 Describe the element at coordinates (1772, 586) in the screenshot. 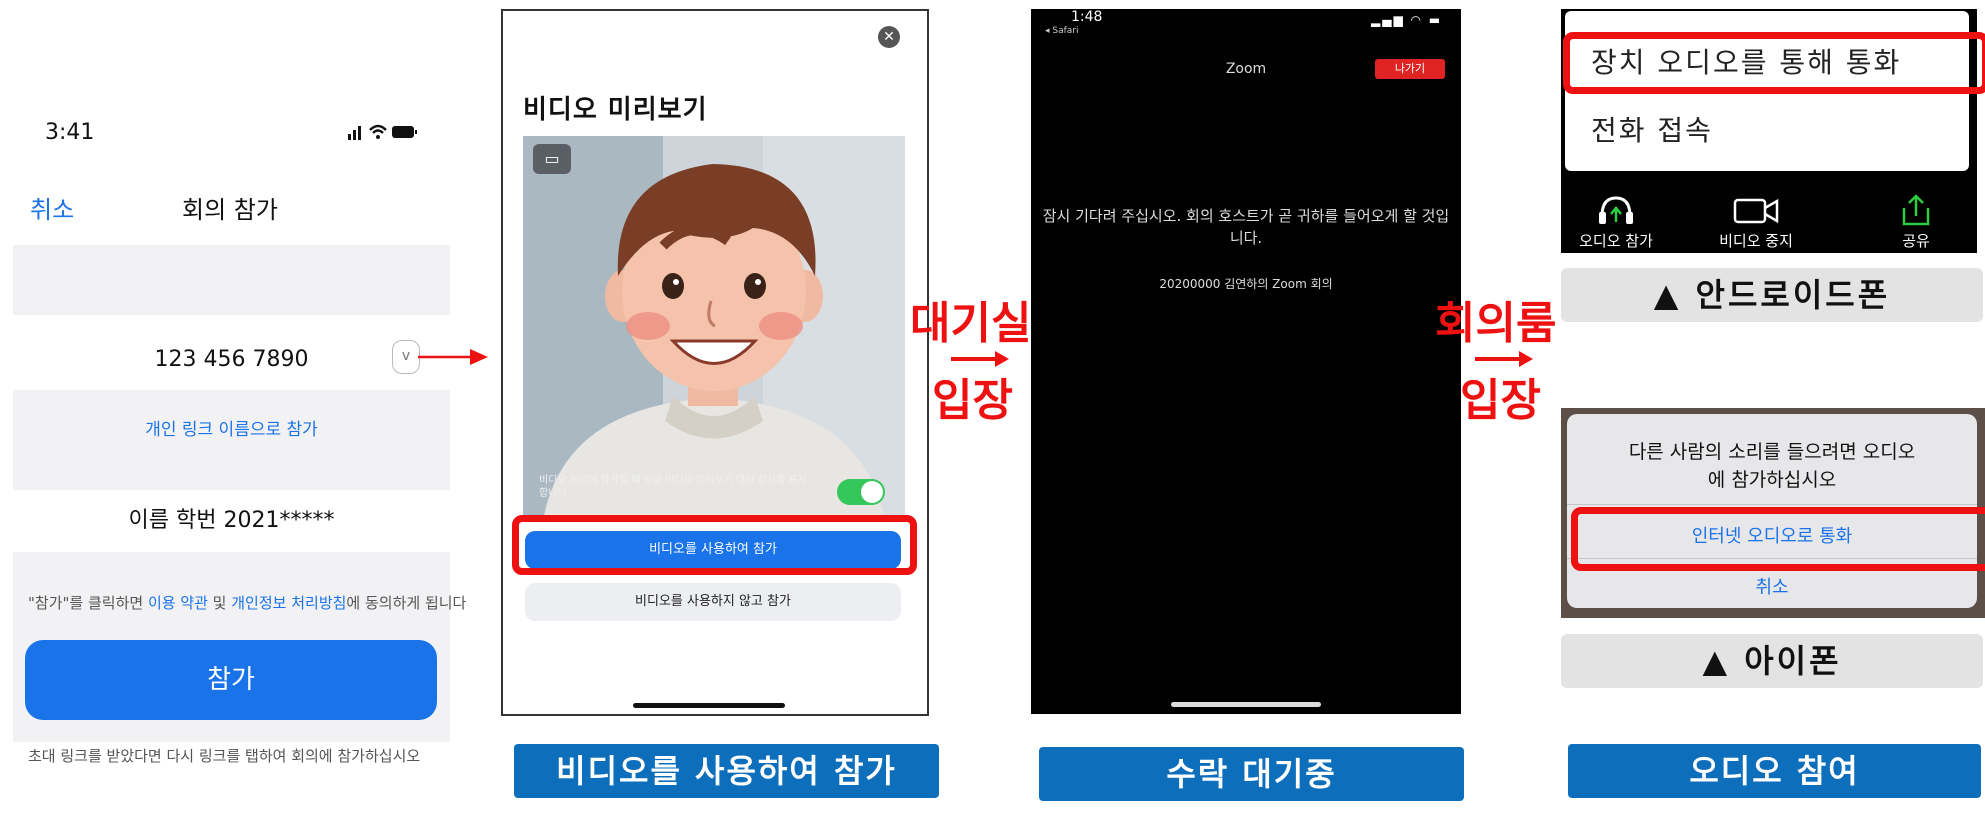

I see `dialog-cancel-button: 취소` at that location.